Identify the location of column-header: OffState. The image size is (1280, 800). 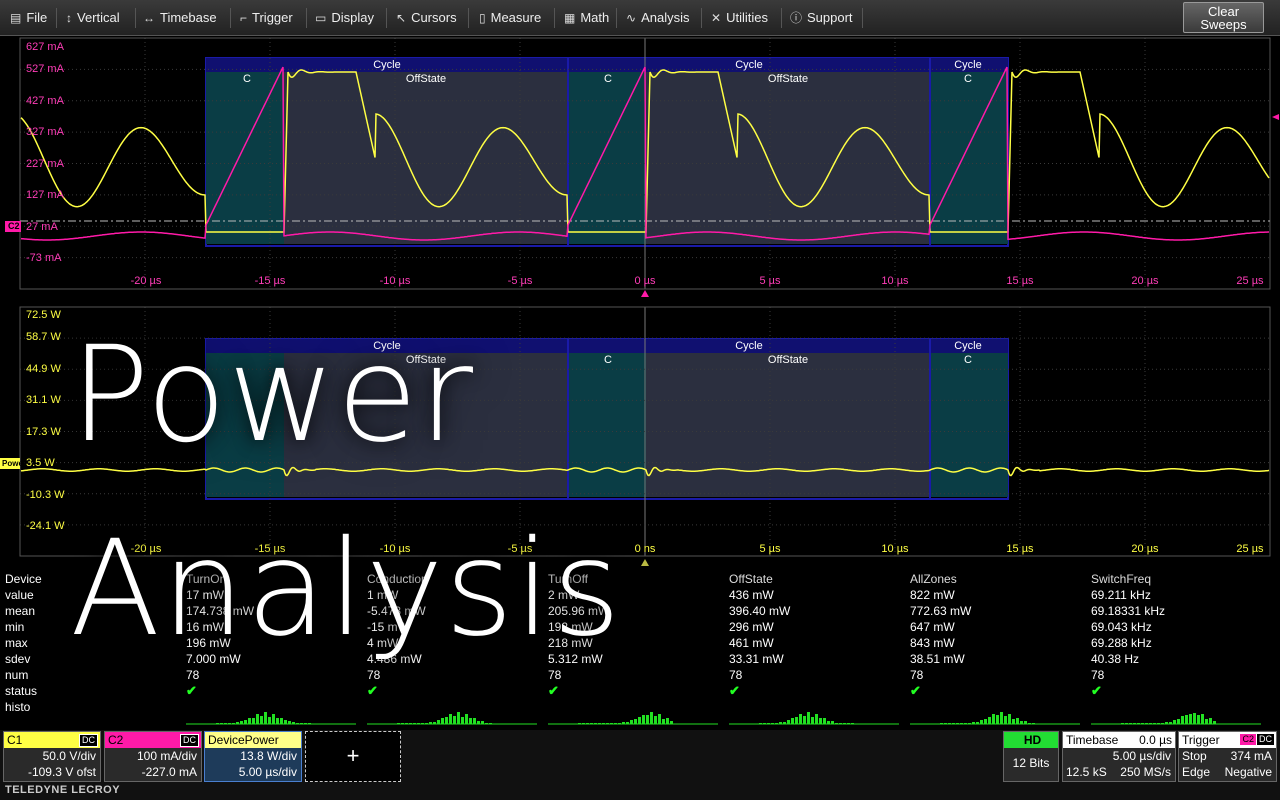
(751, 579).